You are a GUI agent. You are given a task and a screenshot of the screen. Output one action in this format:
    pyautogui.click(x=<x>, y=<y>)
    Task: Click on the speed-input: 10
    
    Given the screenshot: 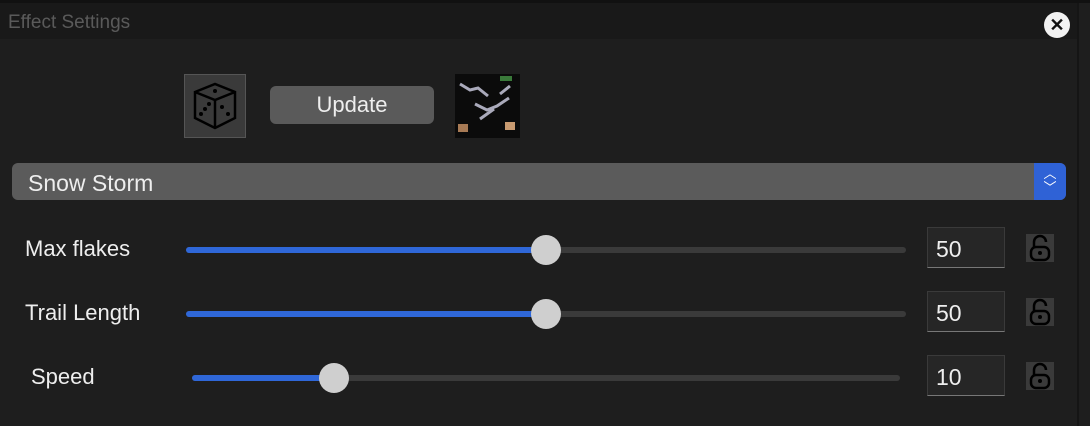 What is the action you would take?
    pyautogui.click(x=966, y=375)
    